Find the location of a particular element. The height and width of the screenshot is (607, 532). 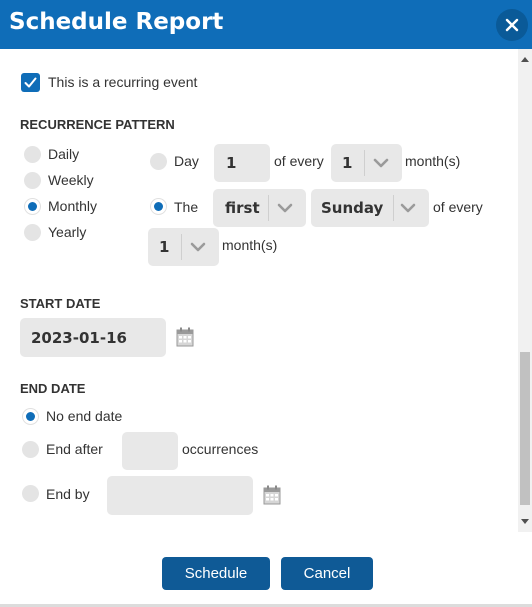

schedule-button: Schedule is located at coordinates (216, 573).